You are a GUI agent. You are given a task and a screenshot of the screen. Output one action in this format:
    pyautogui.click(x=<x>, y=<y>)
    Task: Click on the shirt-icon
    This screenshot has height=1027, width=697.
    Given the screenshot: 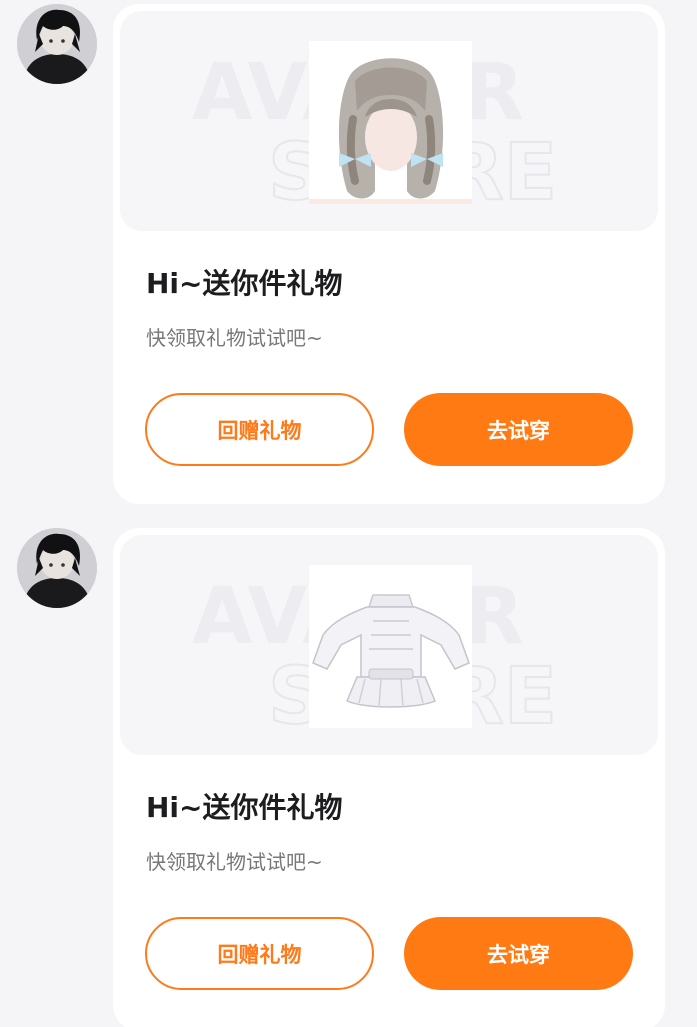 What is the action you would take?
    pyautogui.click(x=390, y=646)
    